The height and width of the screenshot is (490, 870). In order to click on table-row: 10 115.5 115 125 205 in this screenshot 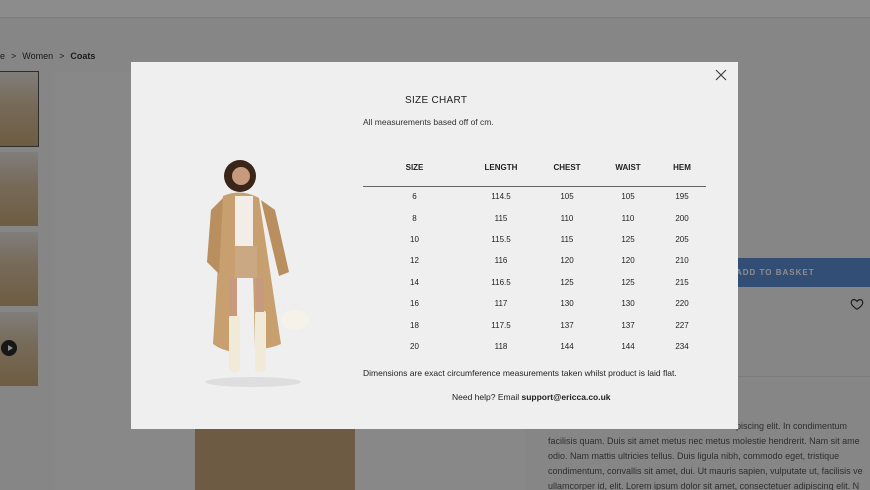, I will do `click(534, 239)`.